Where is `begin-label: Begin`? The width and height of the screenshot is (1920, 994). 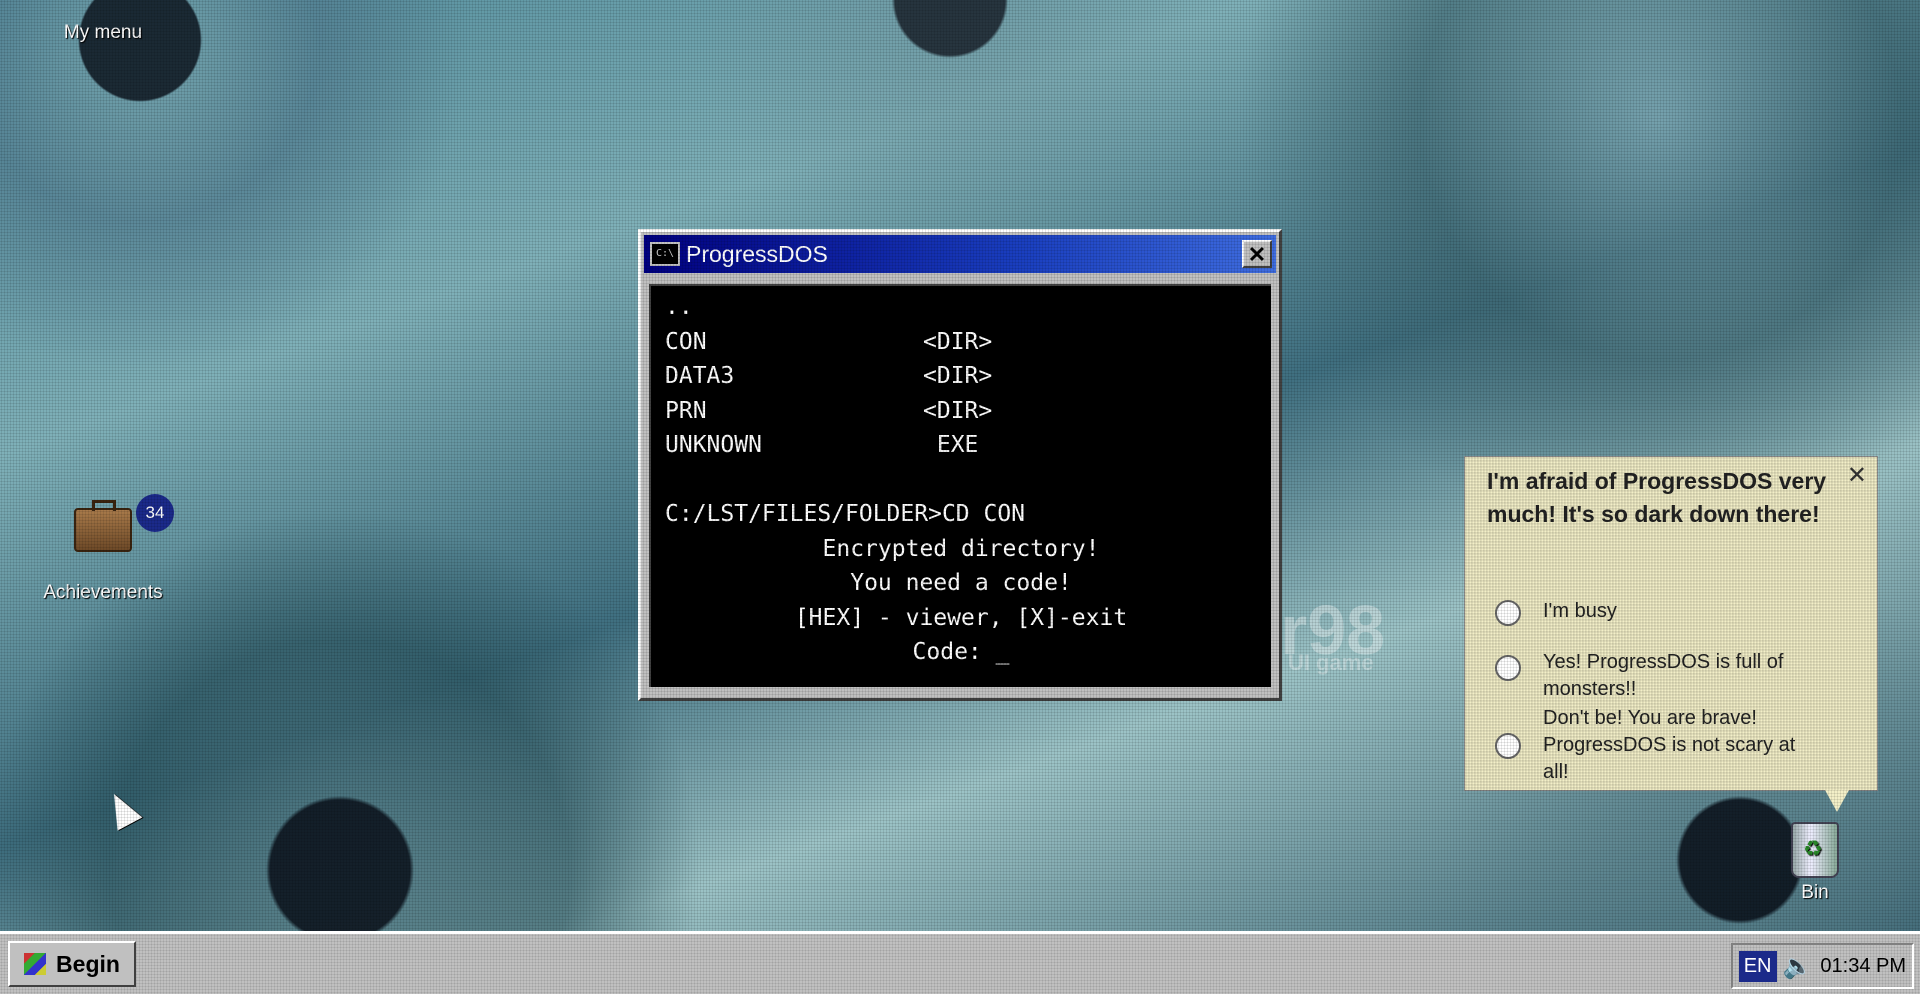
begin-label: Begin is located at coordinates (88, 963).